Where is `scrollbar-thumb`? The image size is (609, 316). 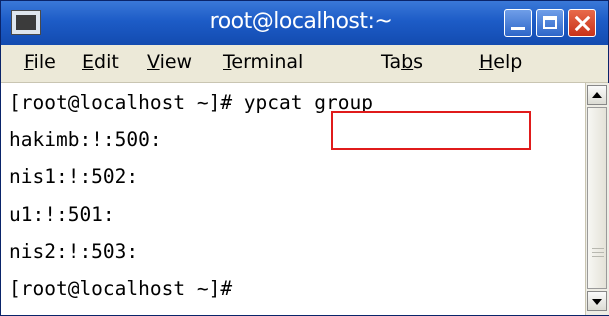
scrollbar-thumb is located at coordinates (597, 198).